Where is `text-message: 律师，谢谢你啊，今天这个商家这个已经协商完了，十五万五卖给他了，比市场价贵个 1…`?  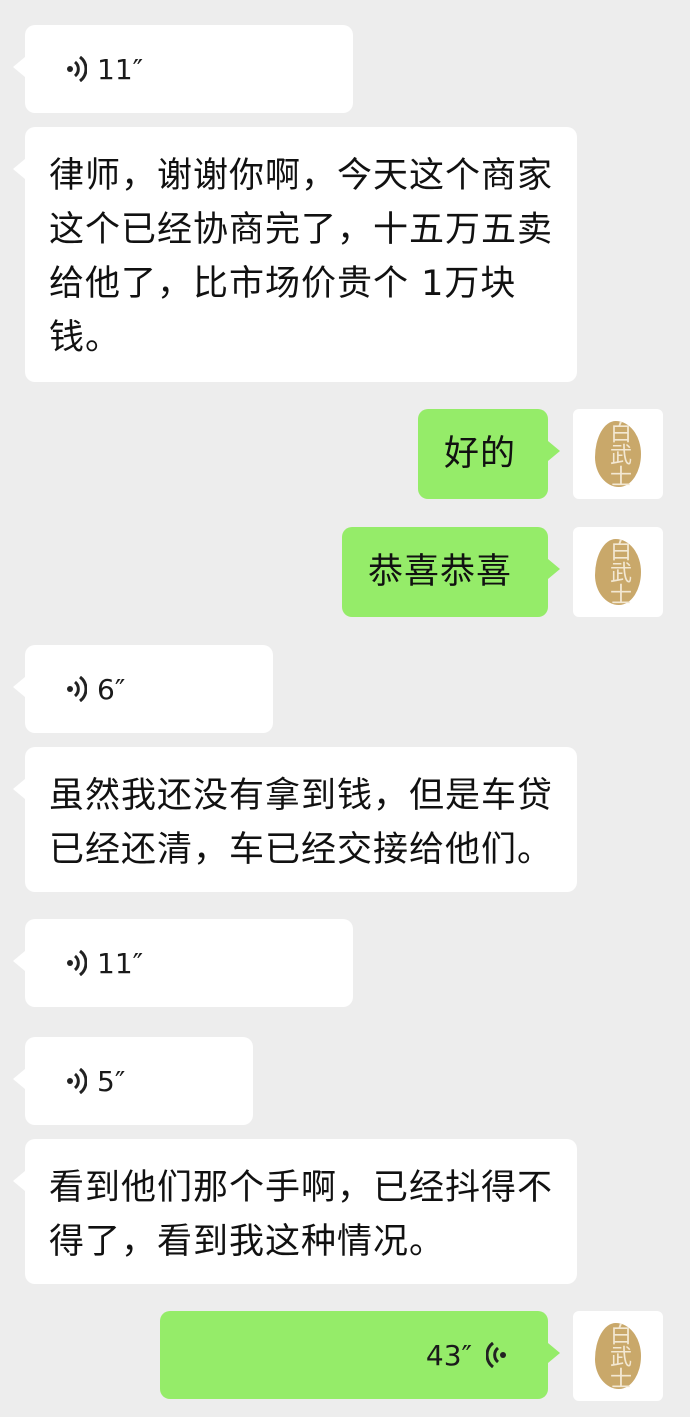
text-message: 律师，谢谢你啊，今天这个商家这个已经协商完了，十五万五卖给他了，比市场价贵个 1… is located at coordinates (295, 254).